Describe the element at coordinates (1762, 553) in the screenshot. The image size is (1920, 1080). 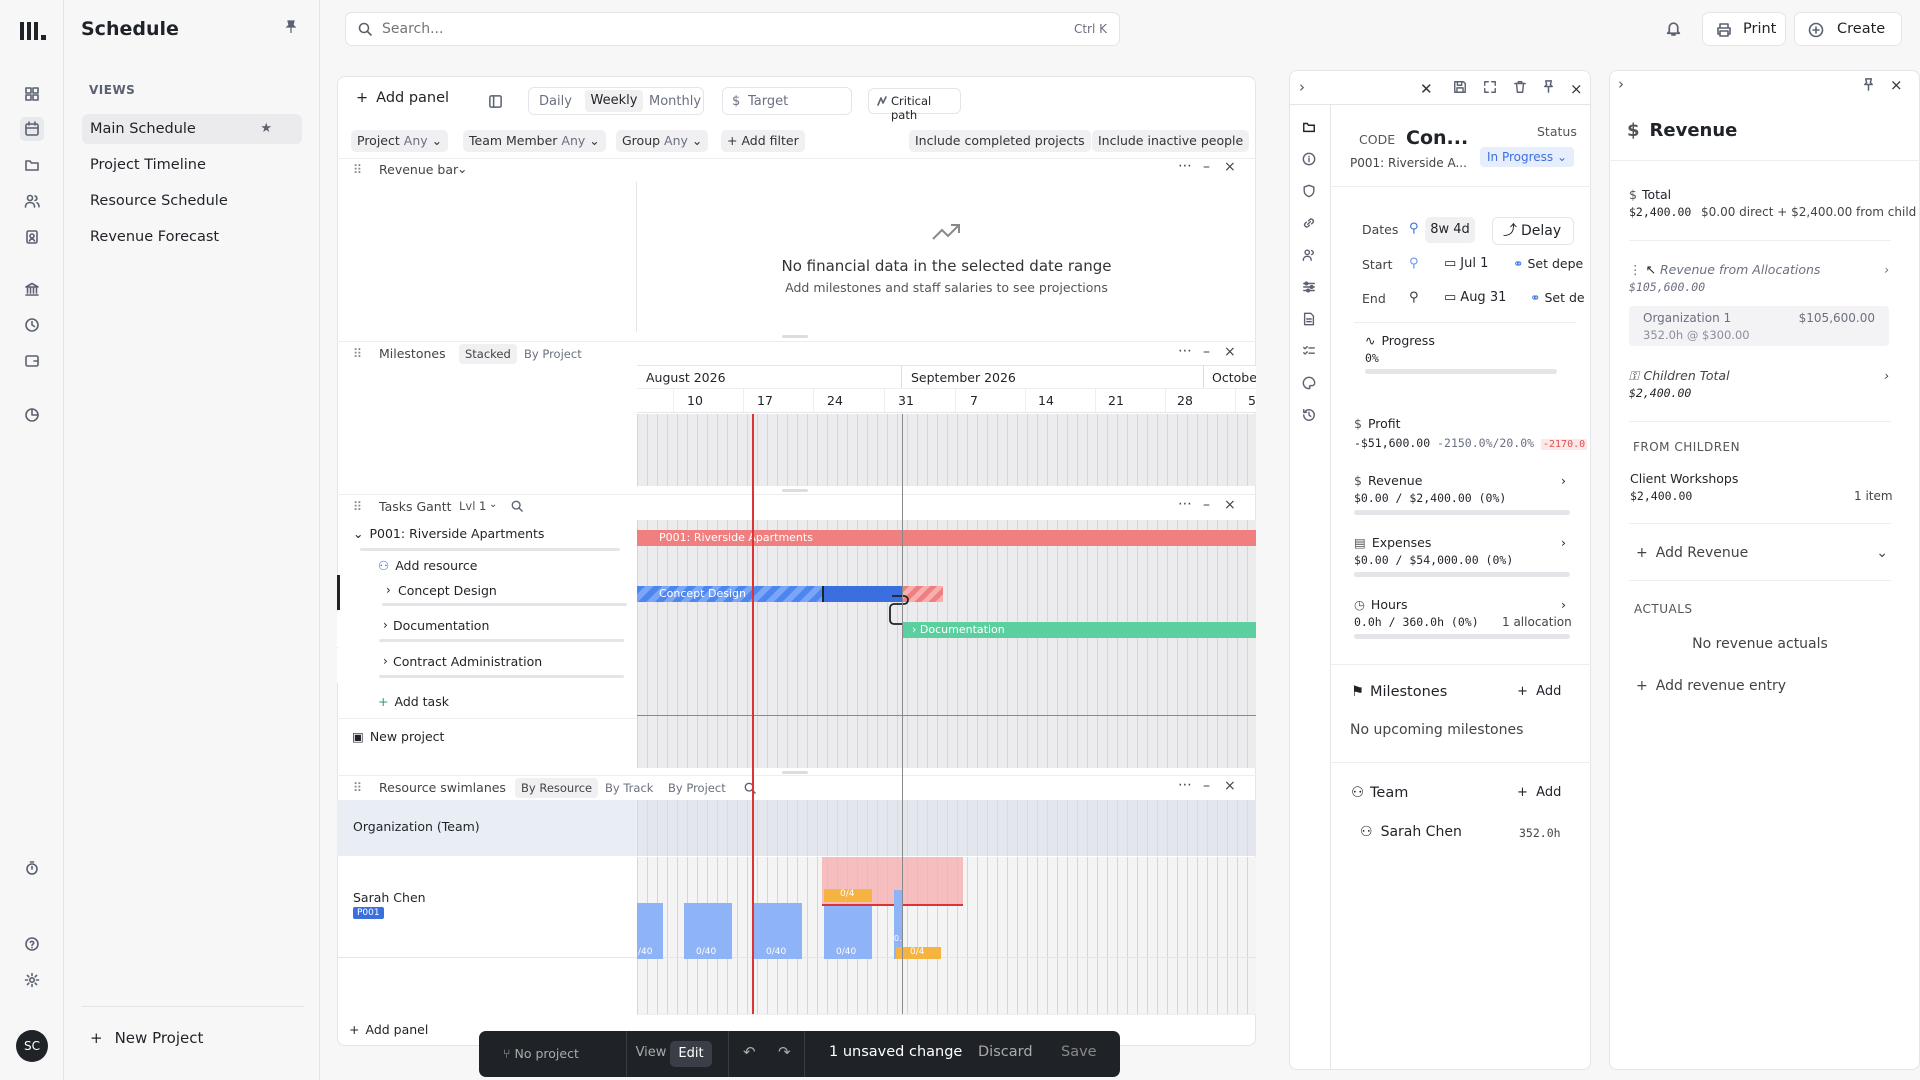
I see `add-revenue-button: + Add Revenue ⌄` at that location.